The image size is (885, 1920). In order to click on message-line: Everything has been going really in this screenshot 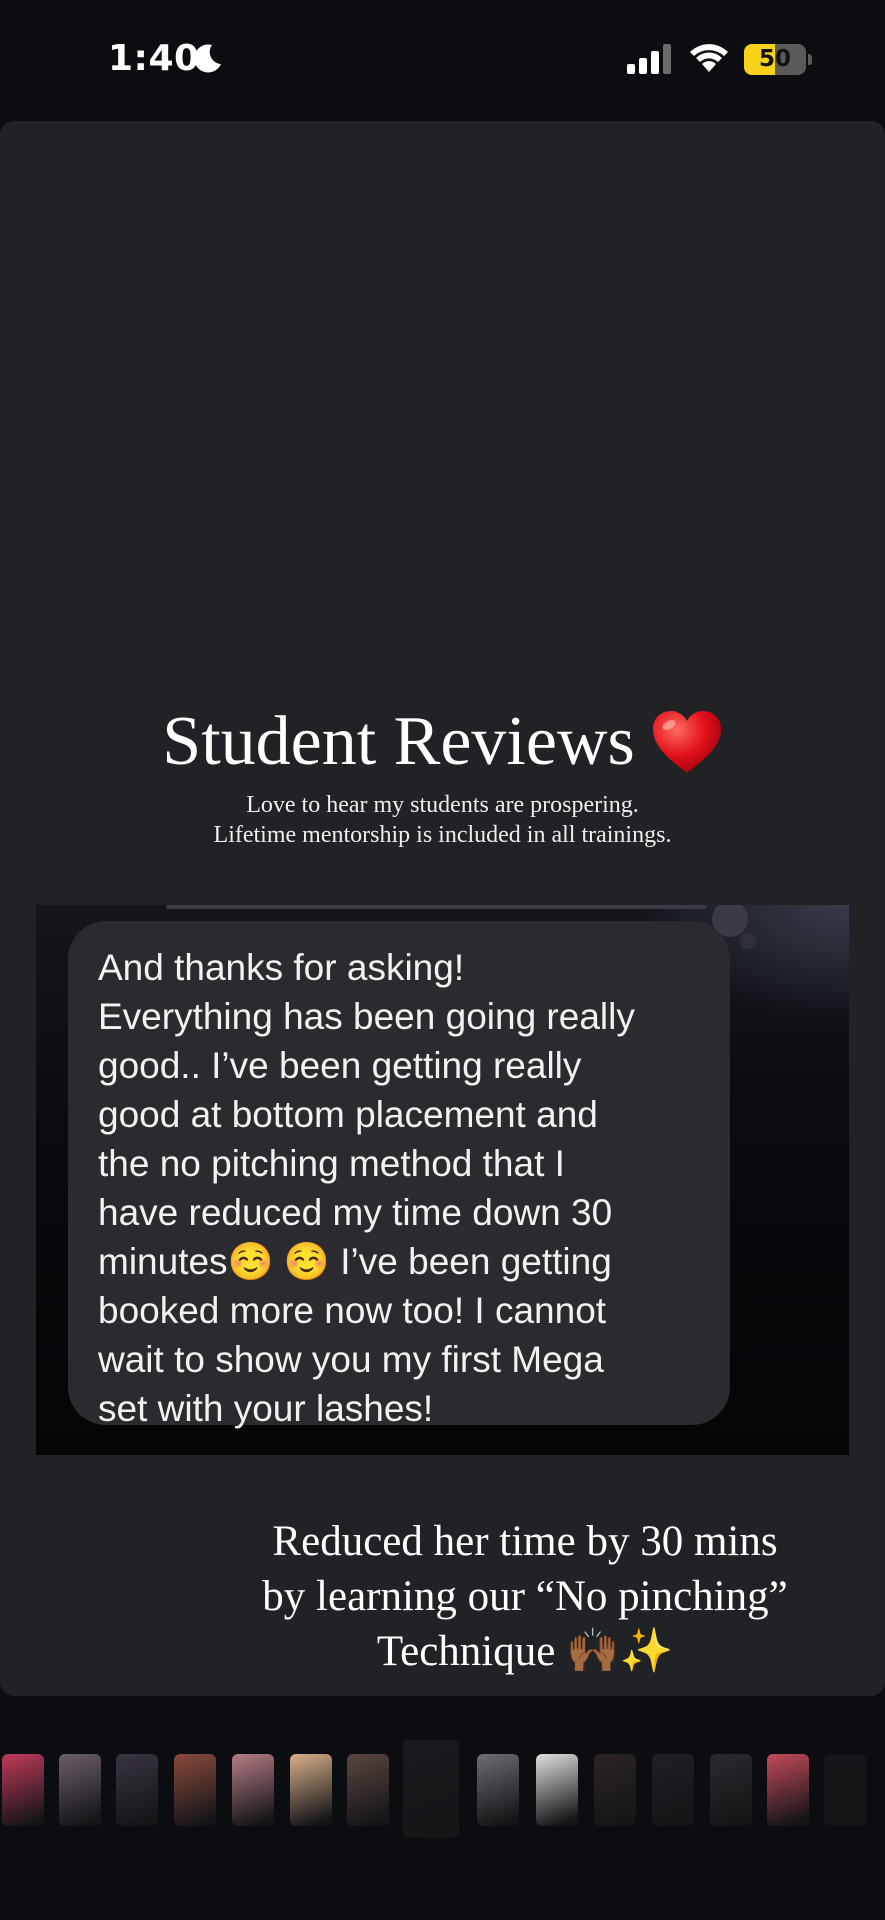, I will do `click(366, 1016)`.